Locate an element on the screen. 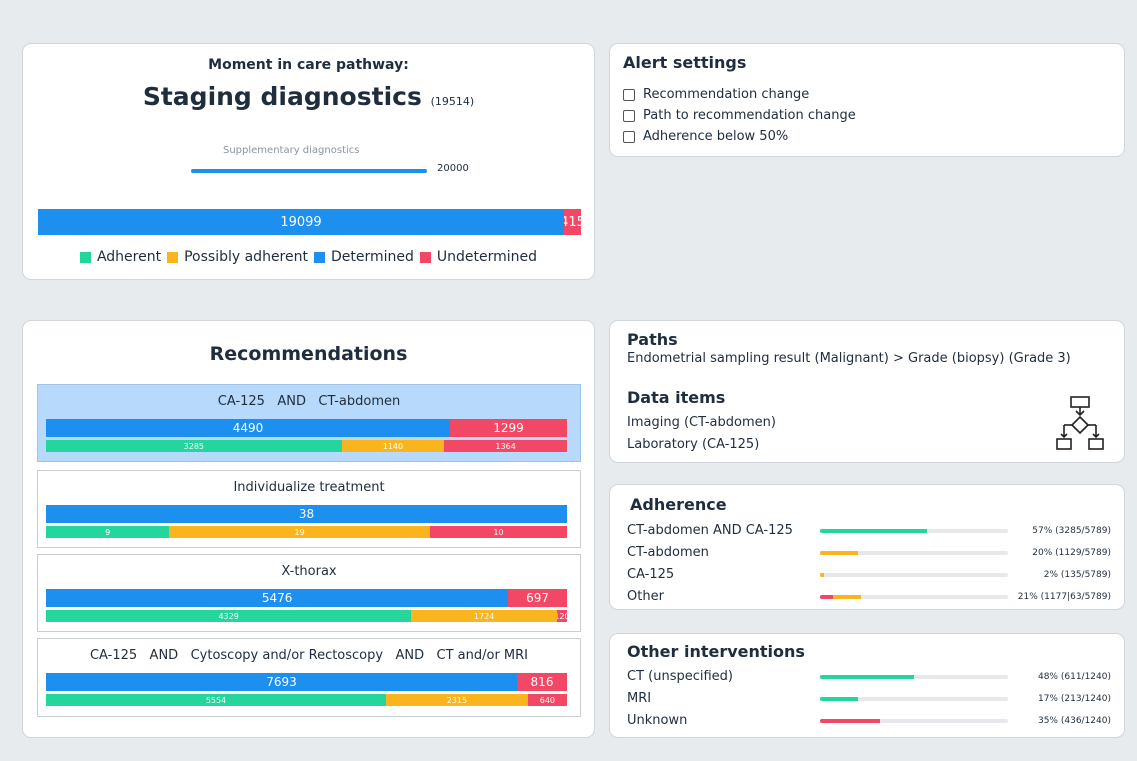 The height and width of the screenshot is (761, 1137). determined-bar: 5476 697 is located at coordinates (306, 598).